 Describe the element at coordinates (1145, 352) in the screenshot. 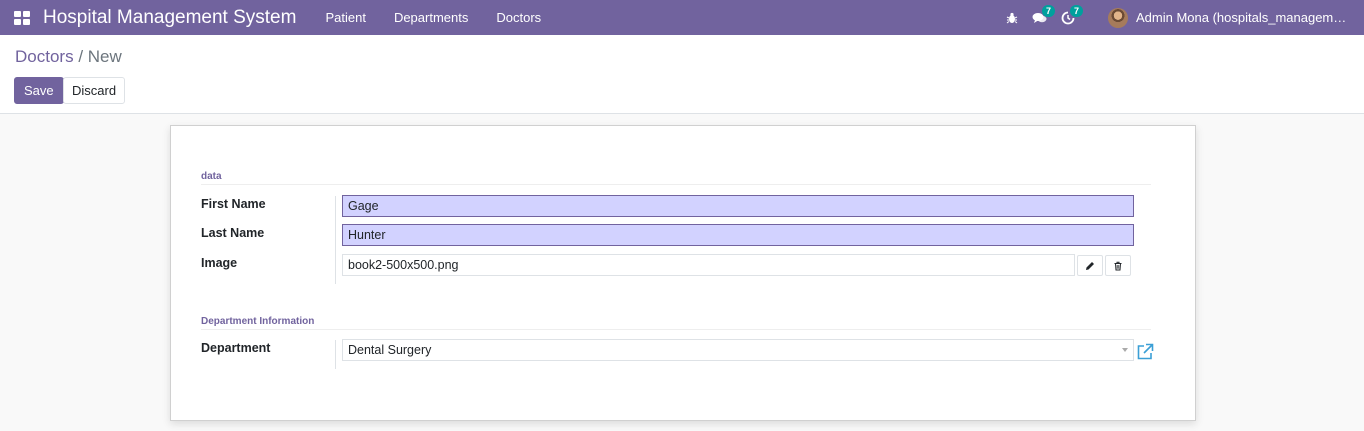

I see `external-link-icon` at that location.